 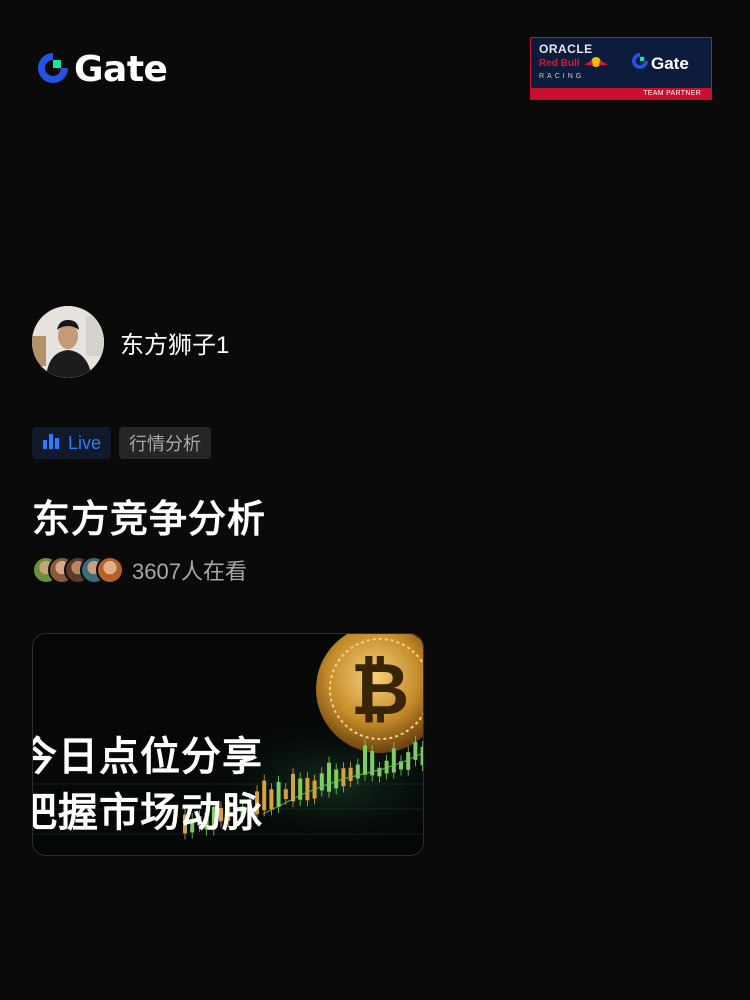 I want to click on redbull-text: Red Bull, so click(x=579, y=64).